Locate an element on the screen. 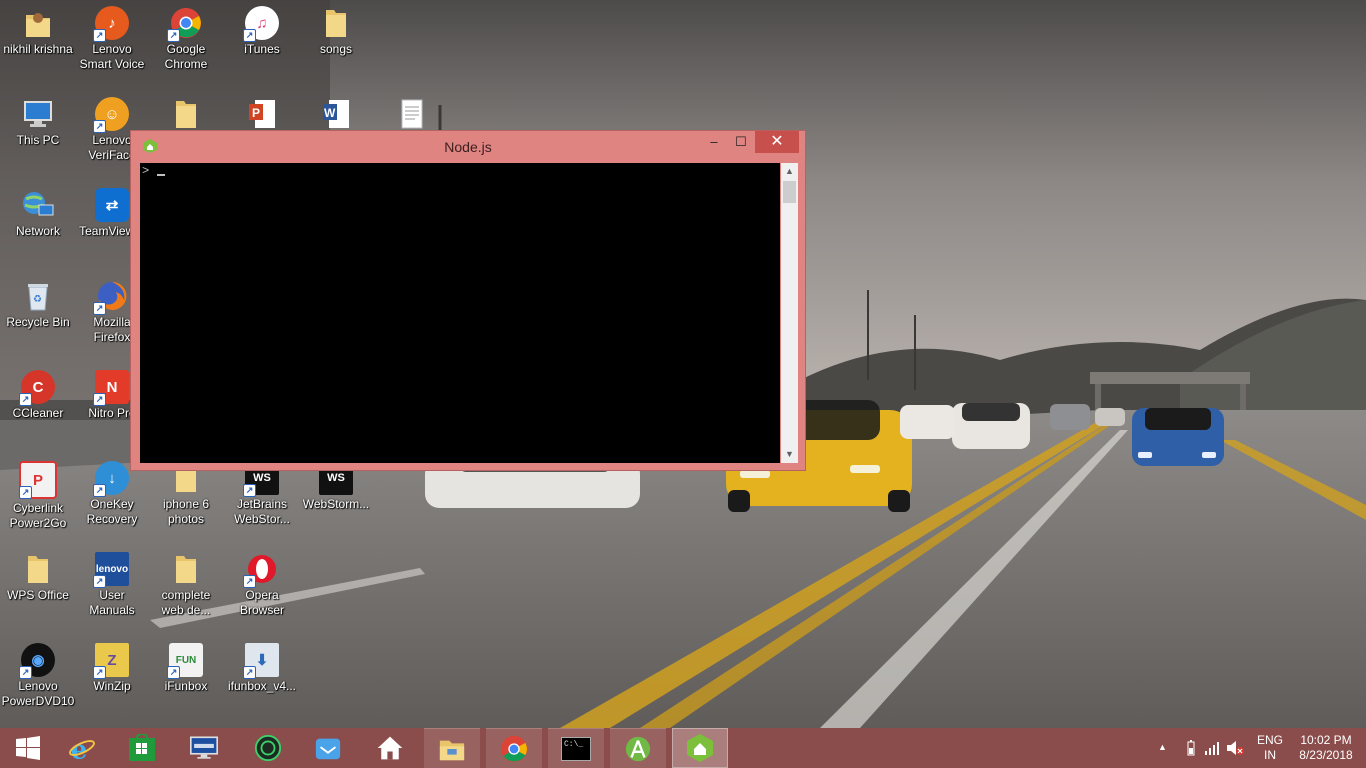  volume-muted-icon is located at coordinates (1235, 750).